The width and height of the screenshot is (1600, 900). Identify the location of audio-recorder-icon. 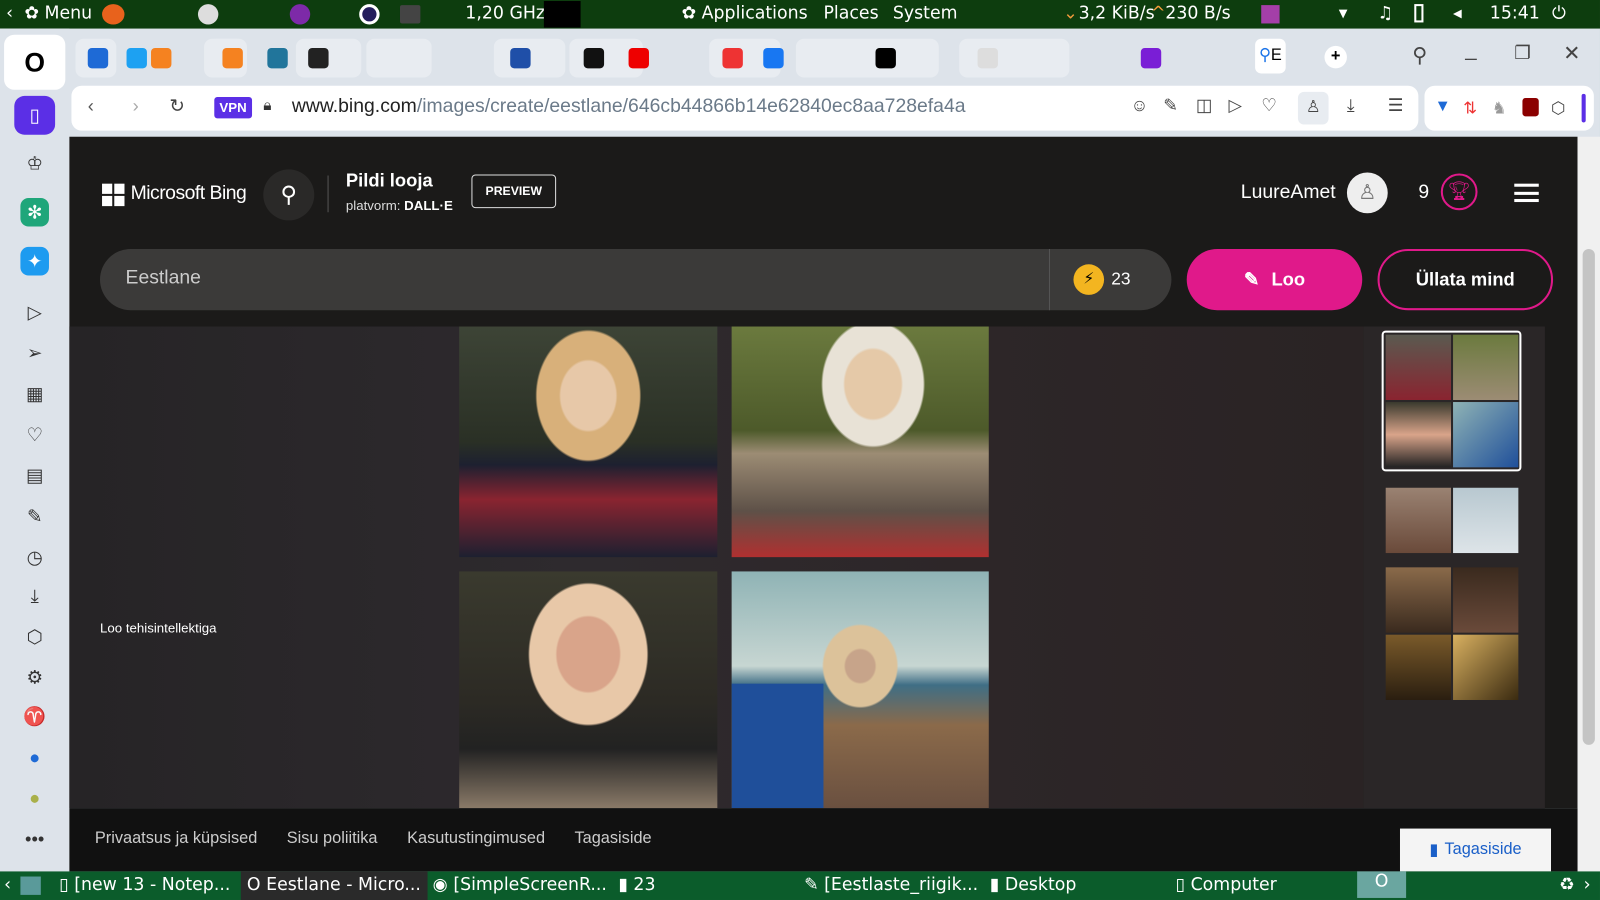
(1270, 14).